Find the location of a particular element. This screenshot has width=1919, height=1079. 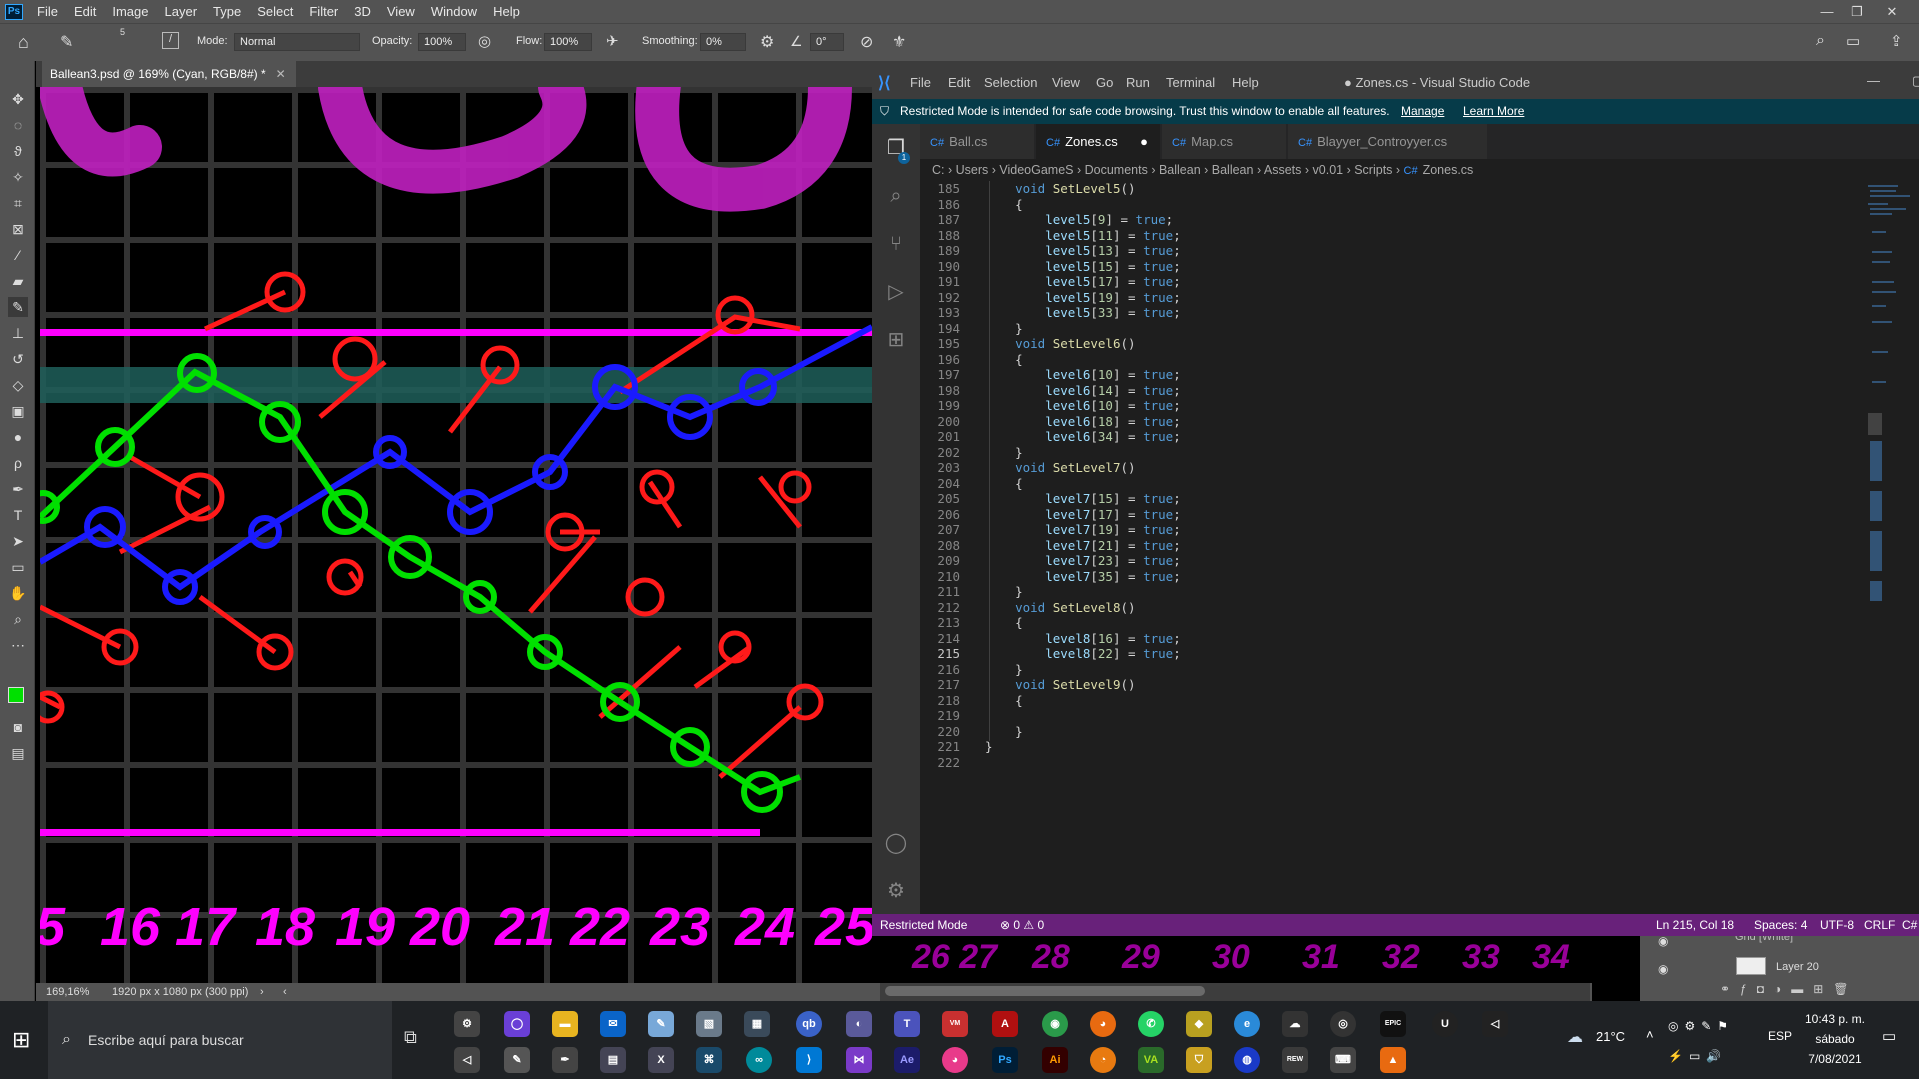

minimap is located at coordinates (1890, 547).